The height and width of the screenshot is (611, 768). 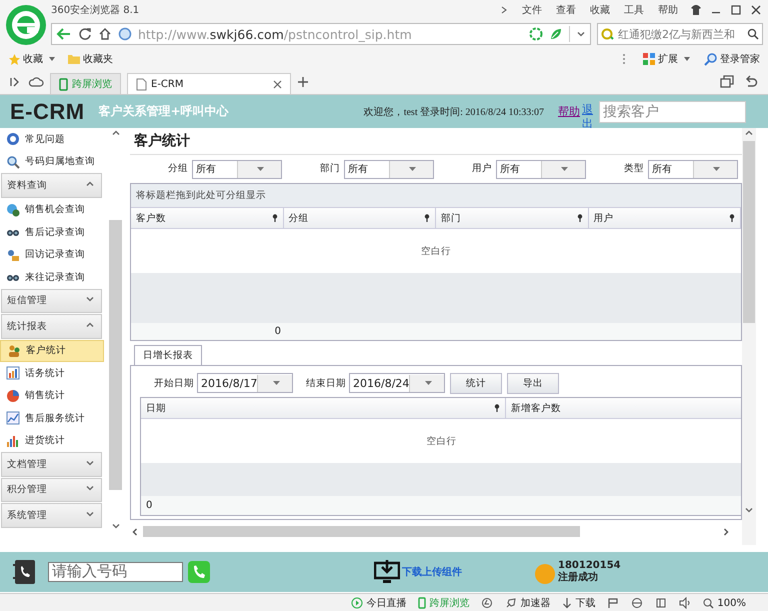 What do you see at coordinates (33, 59) in the screenshot?
I see `bookmark-item: 收藏` at bounding box center [33, 59].